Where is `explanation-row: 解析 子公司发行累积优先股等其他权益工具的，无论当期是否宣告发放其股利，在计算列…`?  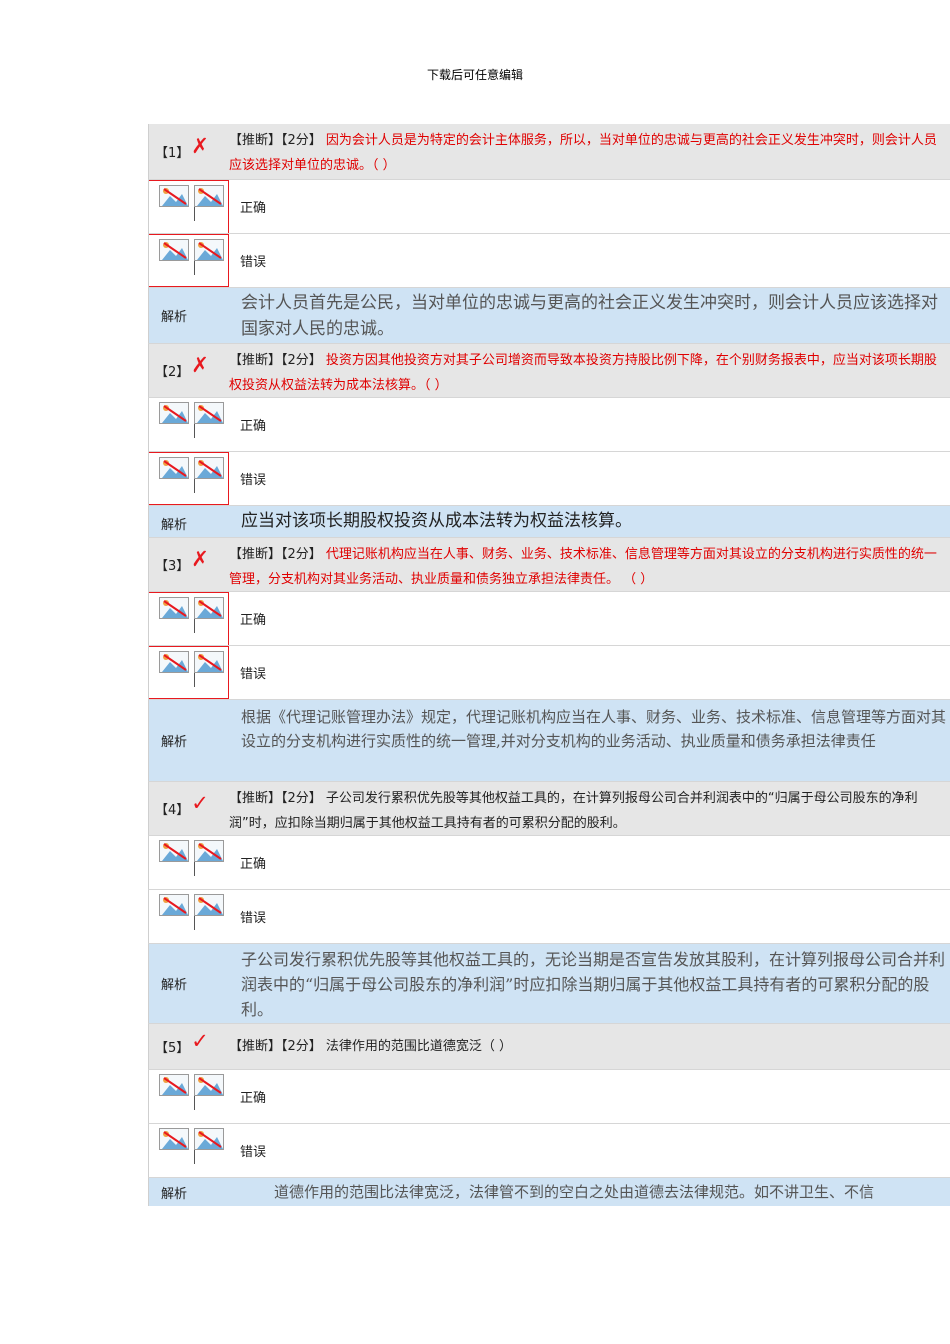
explanation-row: 解析 子公司发行累积优先股等其他权益工具的，无论当期是否宣告发放其股利，在计算列… is located at coordinates (549, 984).